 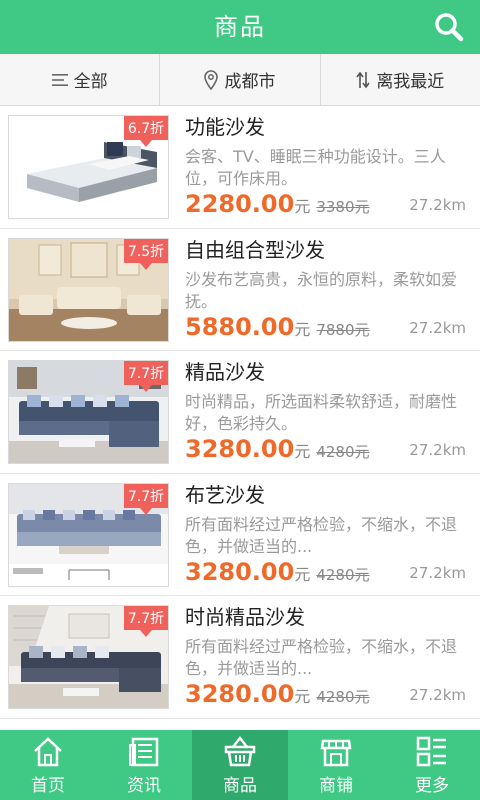 I want to click on product-name: 精品沙发, so click(x=225, y=372).